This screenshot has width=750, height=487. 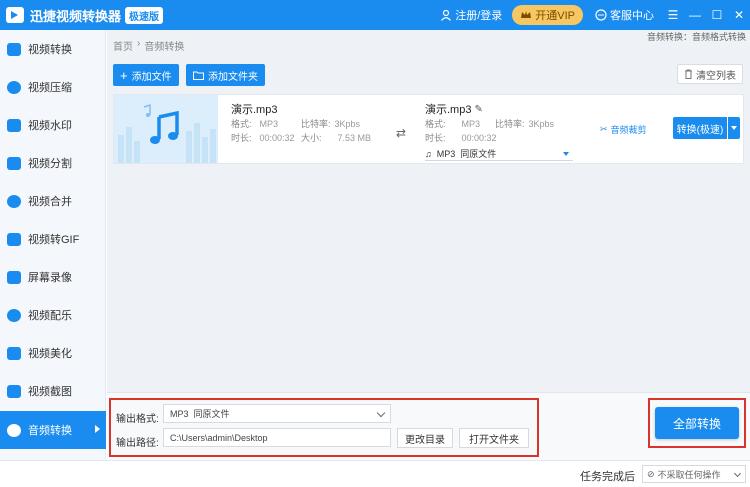 What do you see at coordinates (14, 430) in the screenshot?
I see `audio-convert-icon` at bounding box center [14, 430].